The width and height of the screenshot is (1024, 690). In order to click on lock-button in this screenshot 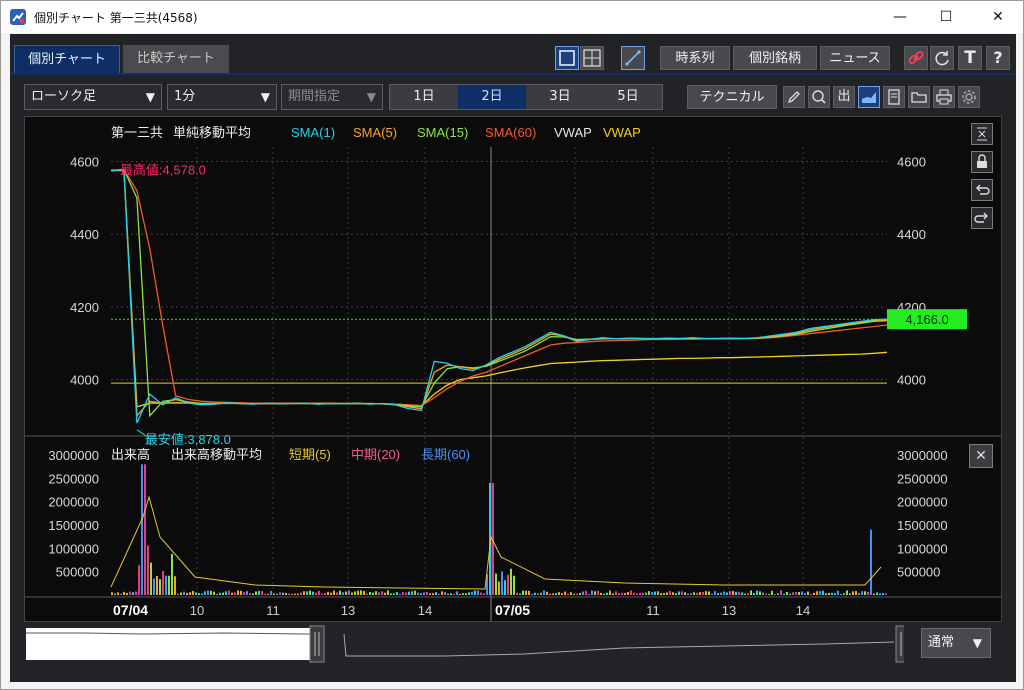, I will do `click(982, 162)`.